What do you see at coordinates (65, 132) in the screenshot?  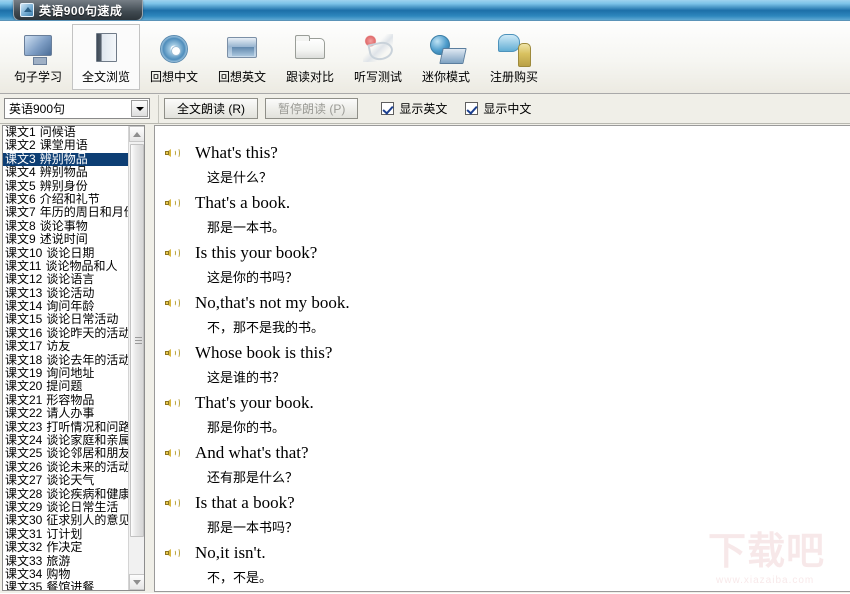 I see `lesson-list-item: 课文1 问候语` at bounding box center [65, 132].